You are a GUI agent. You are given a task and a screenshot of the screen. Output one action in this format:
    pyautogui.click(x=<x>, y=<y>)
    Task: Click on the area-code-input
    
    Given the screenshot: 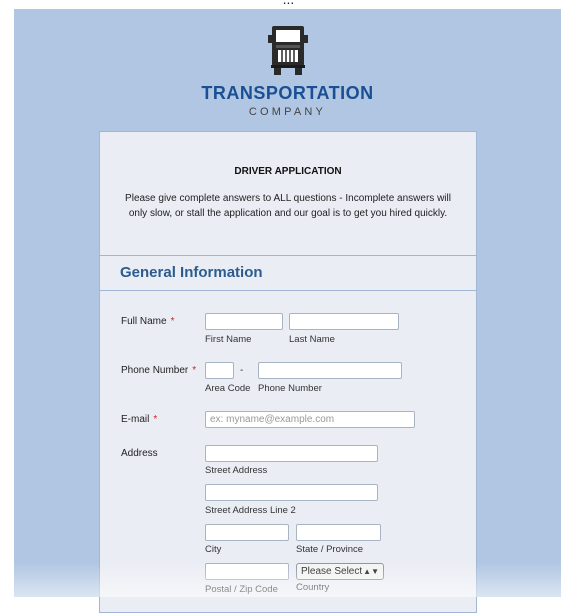 What is the action you would take?
    pyautogui.click(x=219, y=370)
    